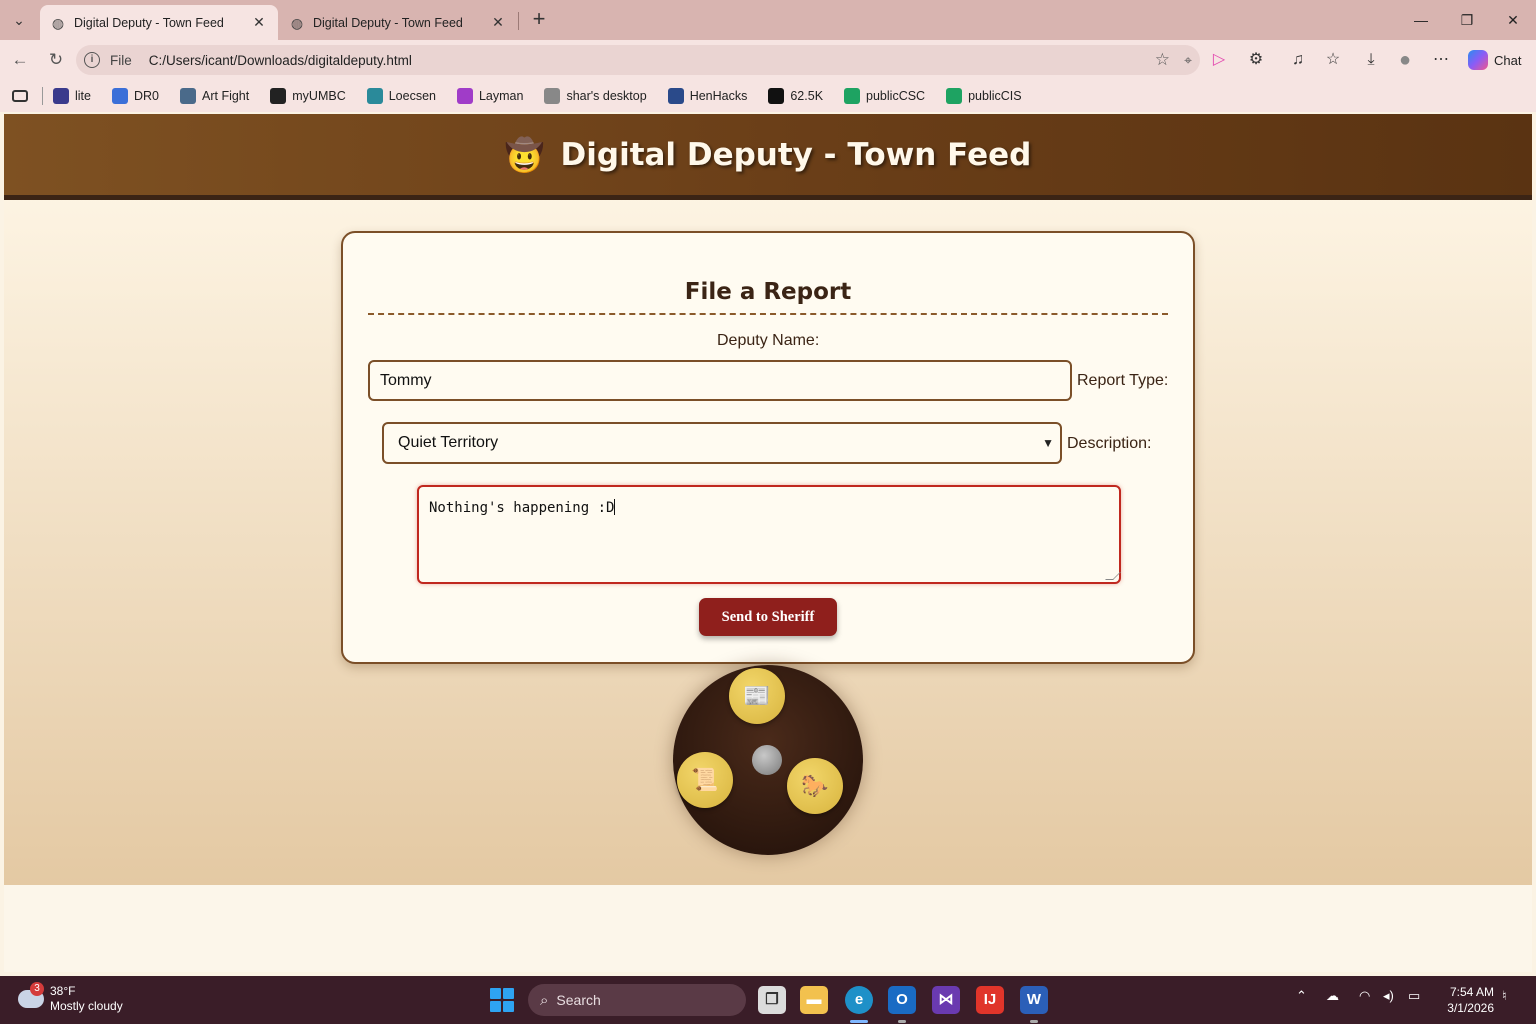 Image resolution: width=1536 pixels, height=1024 pixels. I want to click on bookmark-item: DR0, so click(135, 96).